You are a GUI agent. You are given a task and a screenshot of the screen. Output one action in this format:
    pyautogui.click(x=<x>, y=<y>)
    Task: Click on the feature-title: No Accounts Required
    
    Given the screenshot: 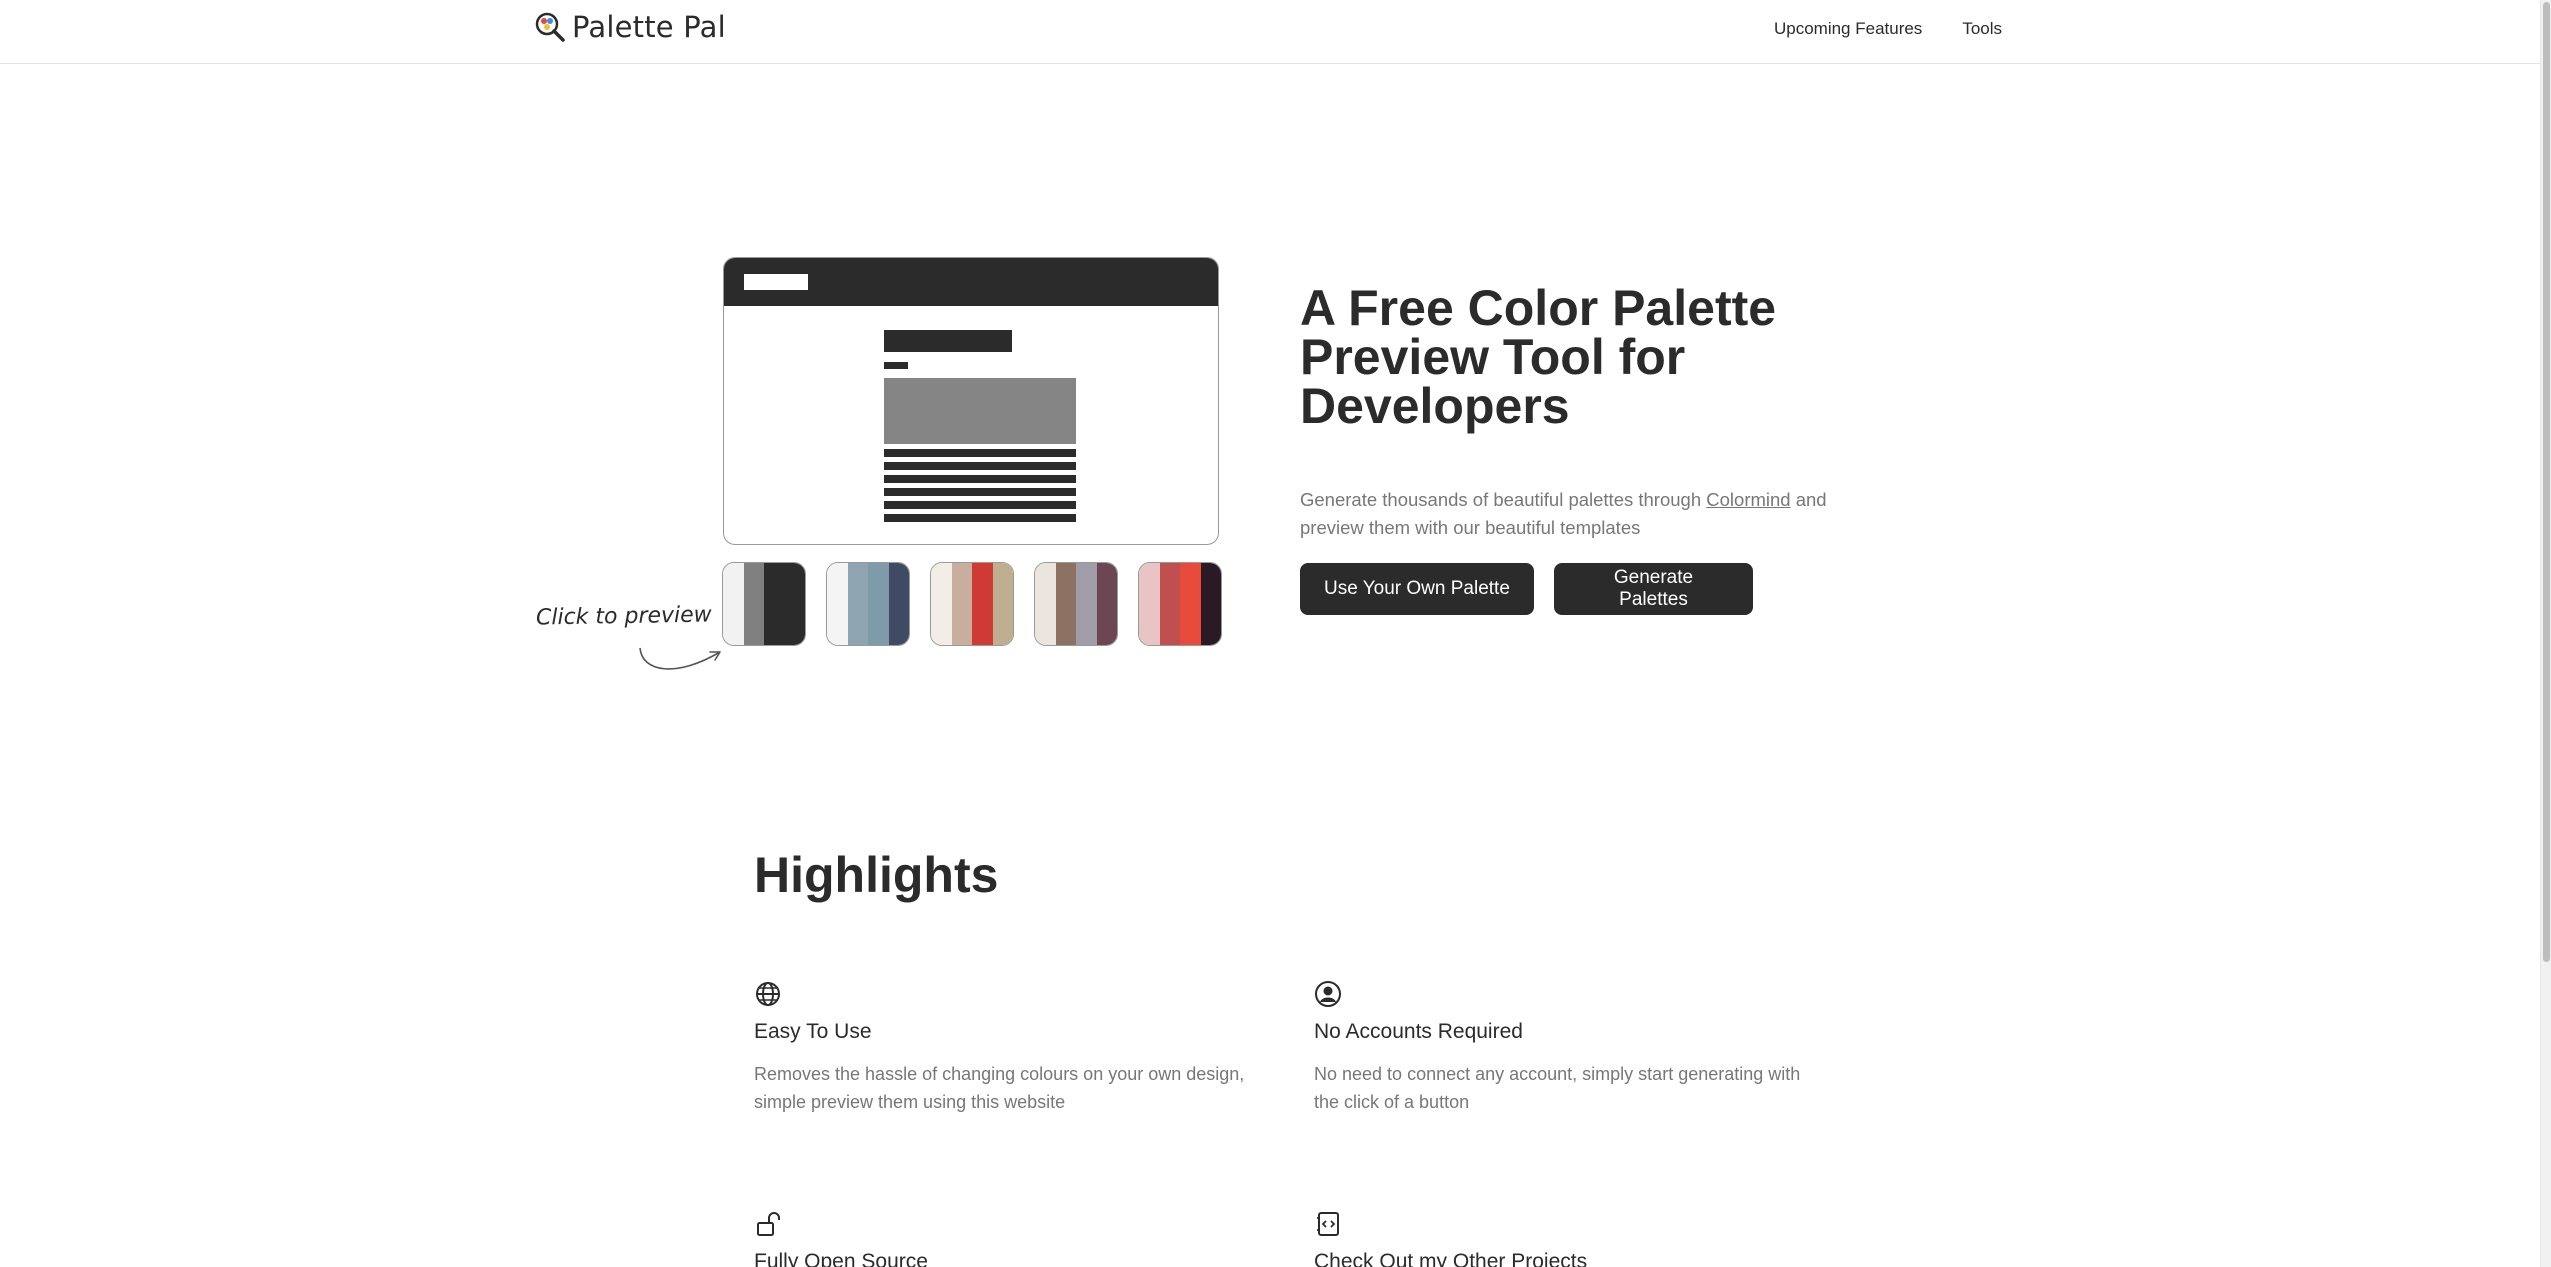 What is the action you would take?
    pyautogui.click(x=1418, y=1031)
    